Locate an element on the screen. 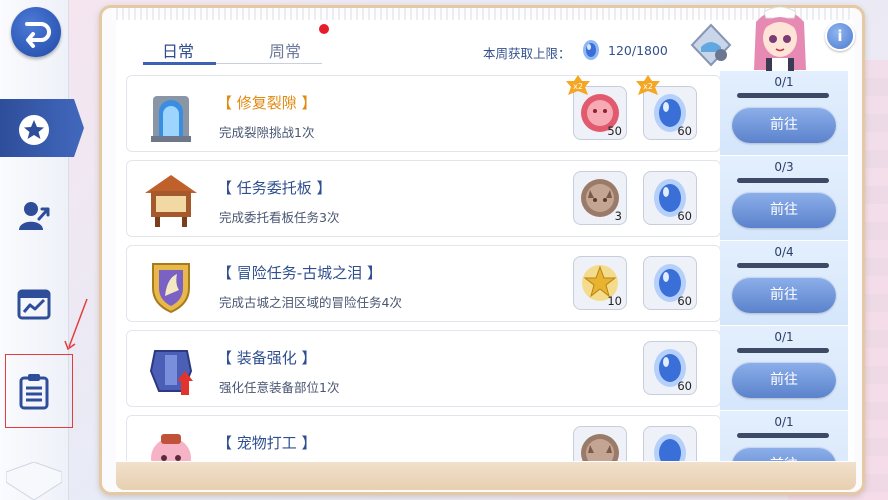 The height and width of the screenshot is (500, 888). tab-divider is located at coordinates (269, 63).